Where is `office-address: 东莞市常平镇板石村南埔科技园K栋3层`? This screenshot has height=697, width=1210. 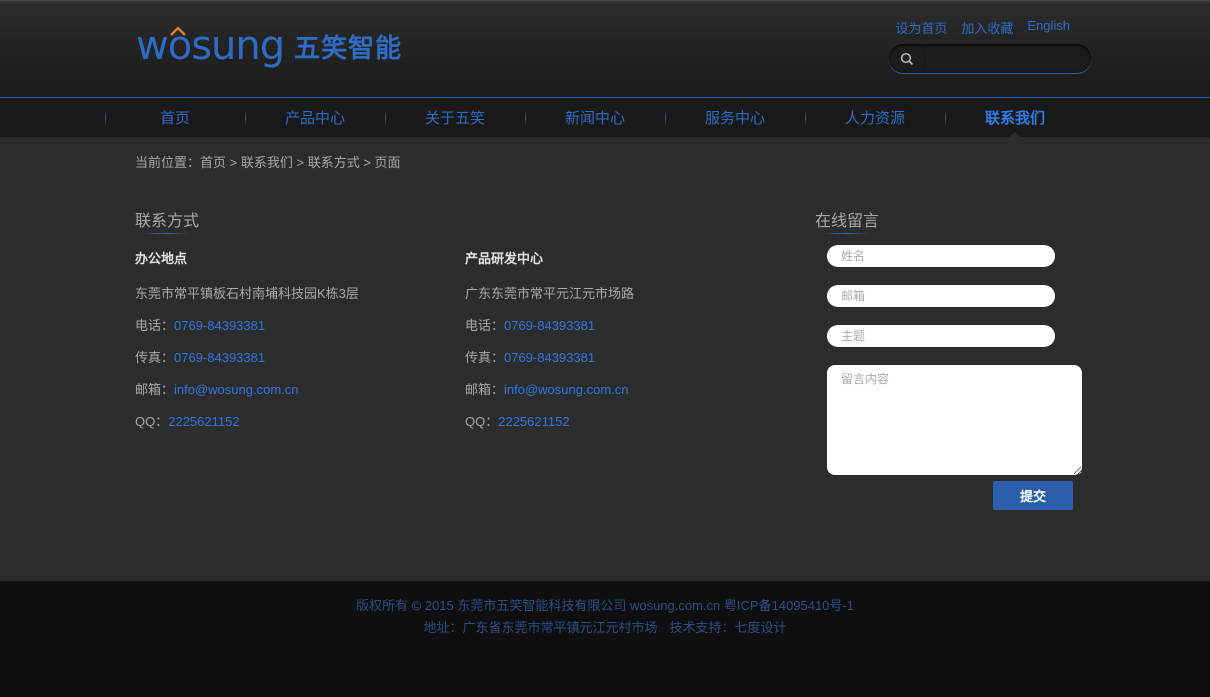 office-address: 东莞市常平镇板石村南埔科技园K栋3层 is located at coordinates (247, 293).